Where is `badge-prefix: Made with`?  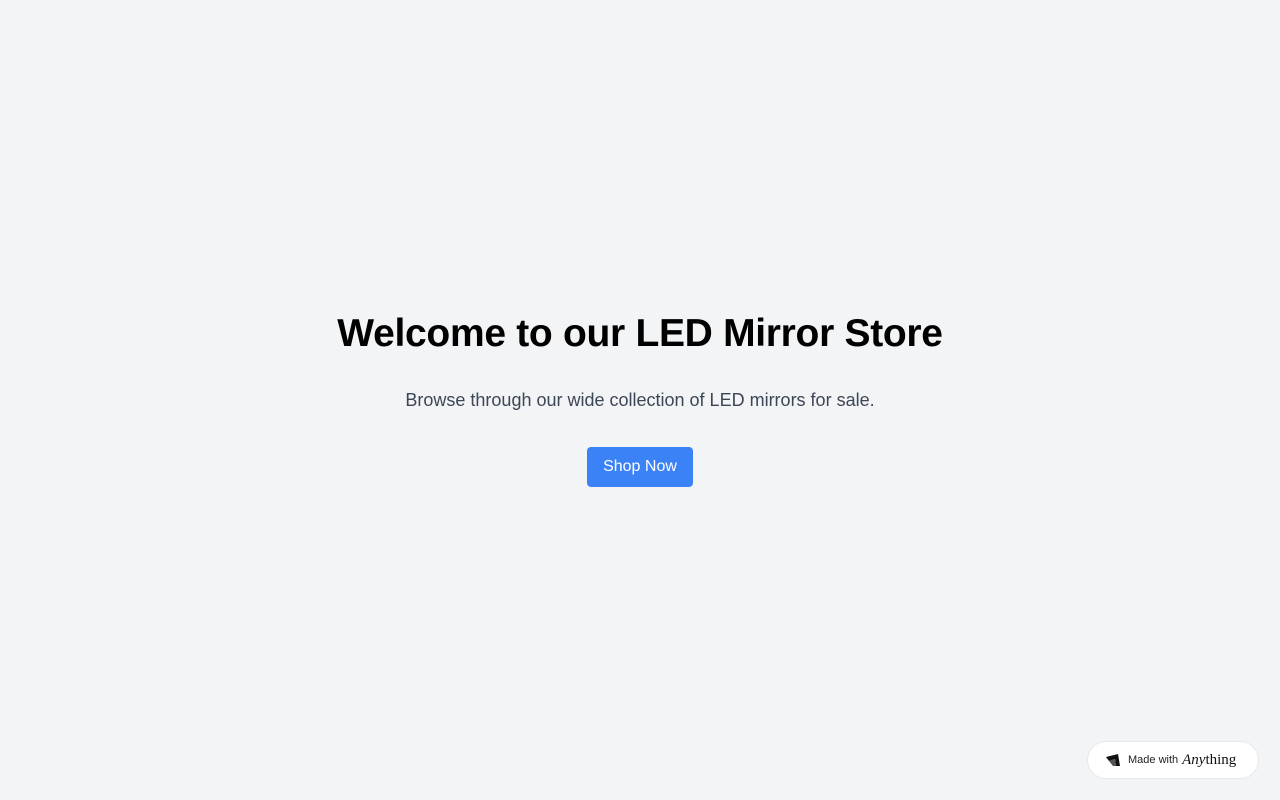
badge-prefix: Made with is located at coordinates (1153, 760).